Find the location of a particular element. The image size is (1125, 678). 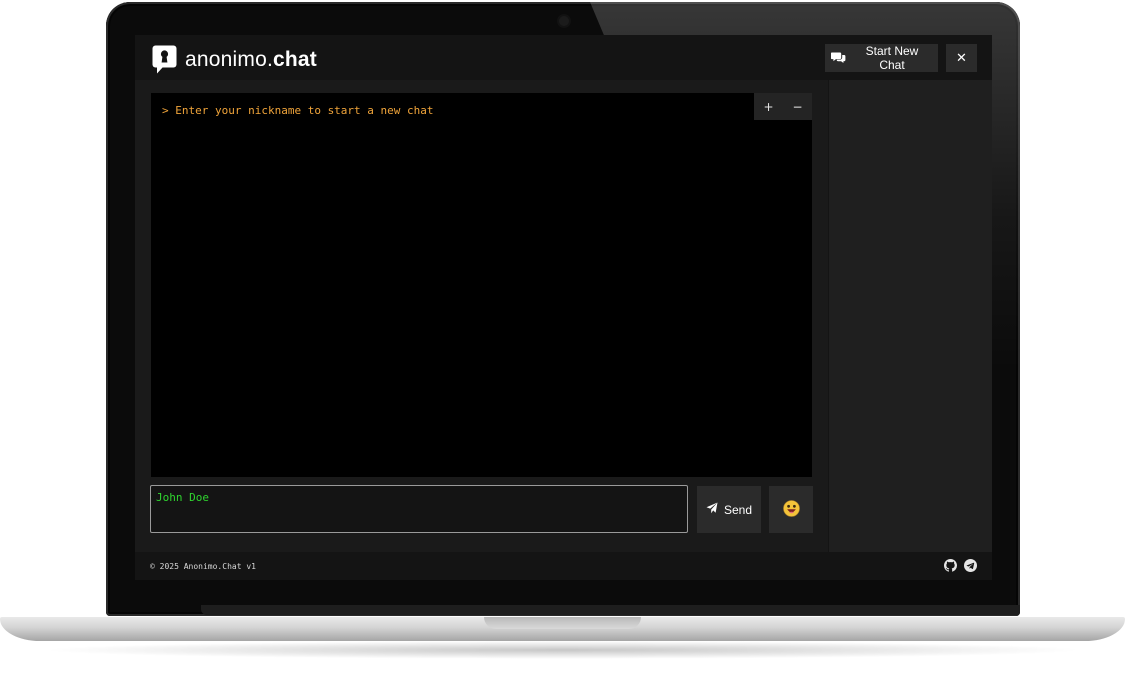

paper-plane-icon is located at coordinates (712, 509).